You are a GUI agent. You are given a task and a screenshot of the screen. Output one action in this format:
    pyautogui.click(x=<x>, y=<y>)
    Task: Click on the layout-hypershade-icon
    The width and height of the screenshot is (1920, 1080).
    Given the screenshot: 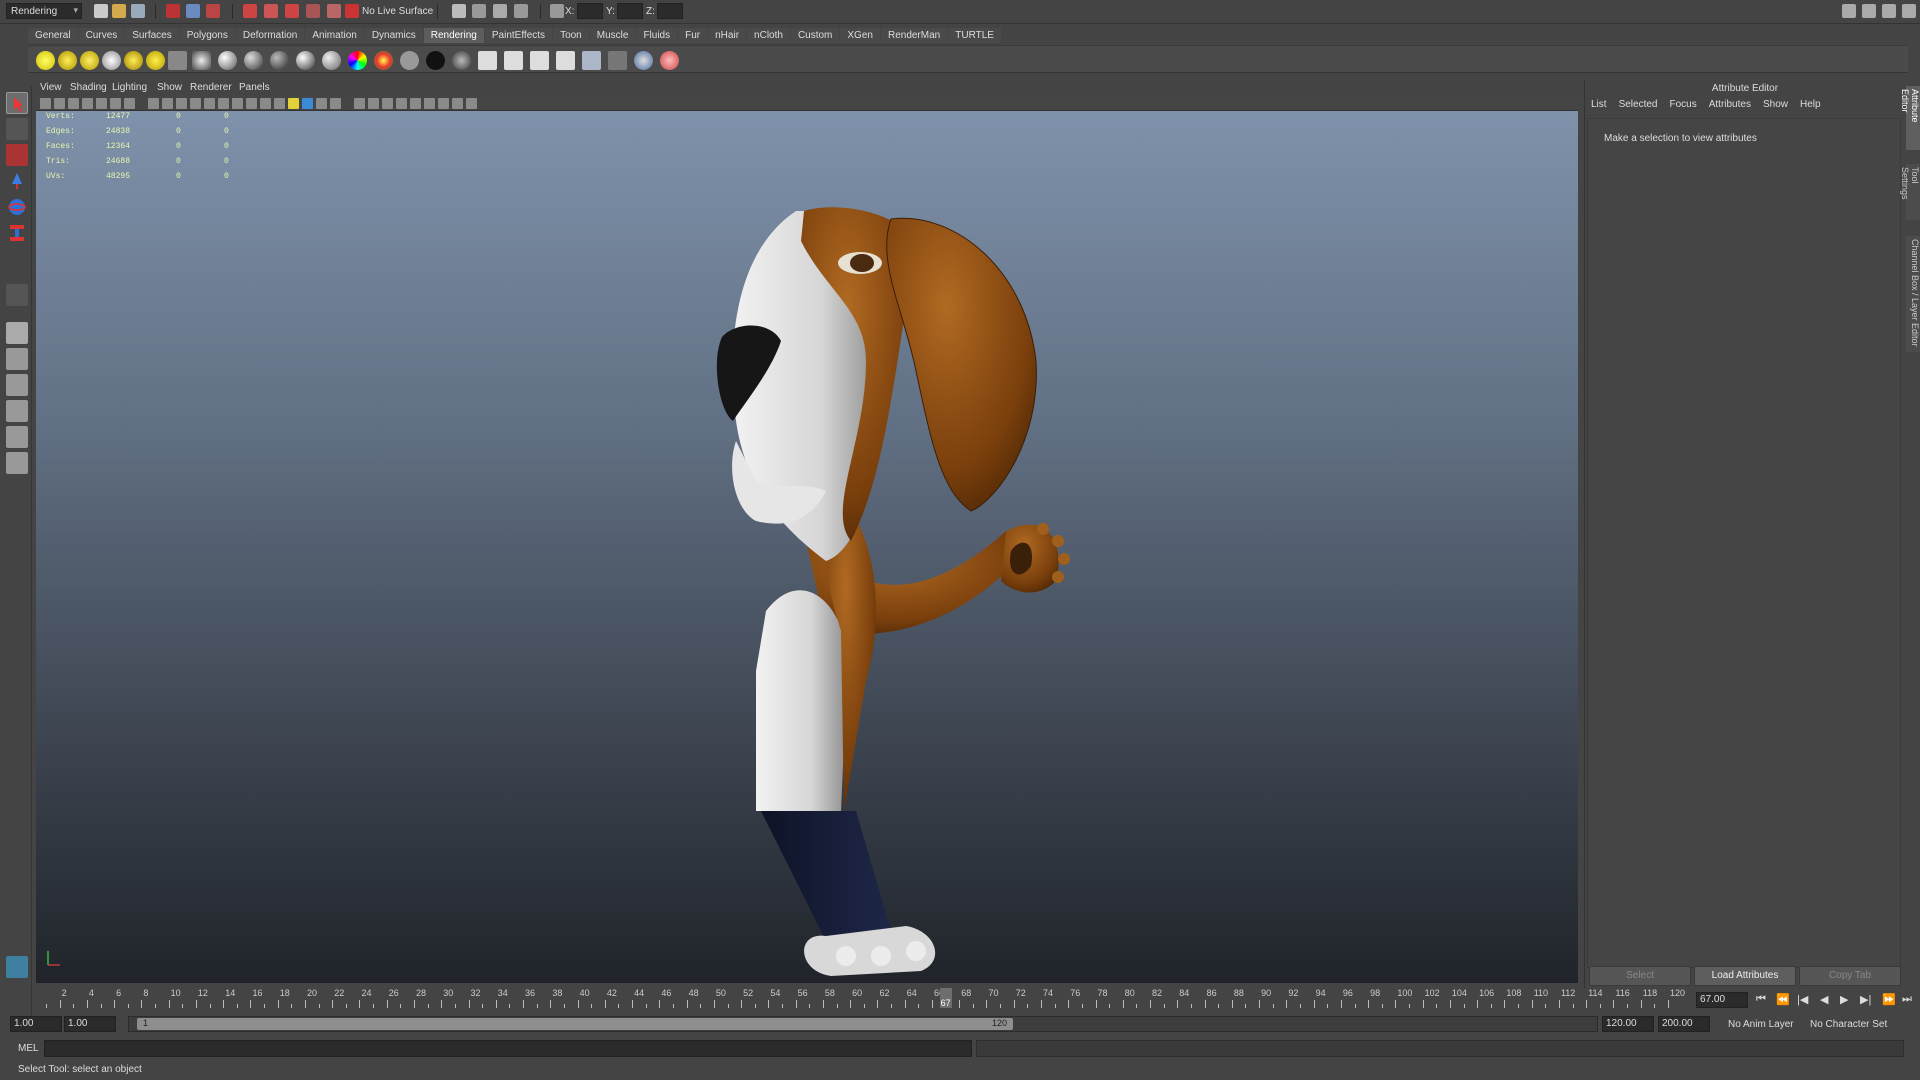 What is the action you would take?
    pyautogui.click(x=17, y=437)
    